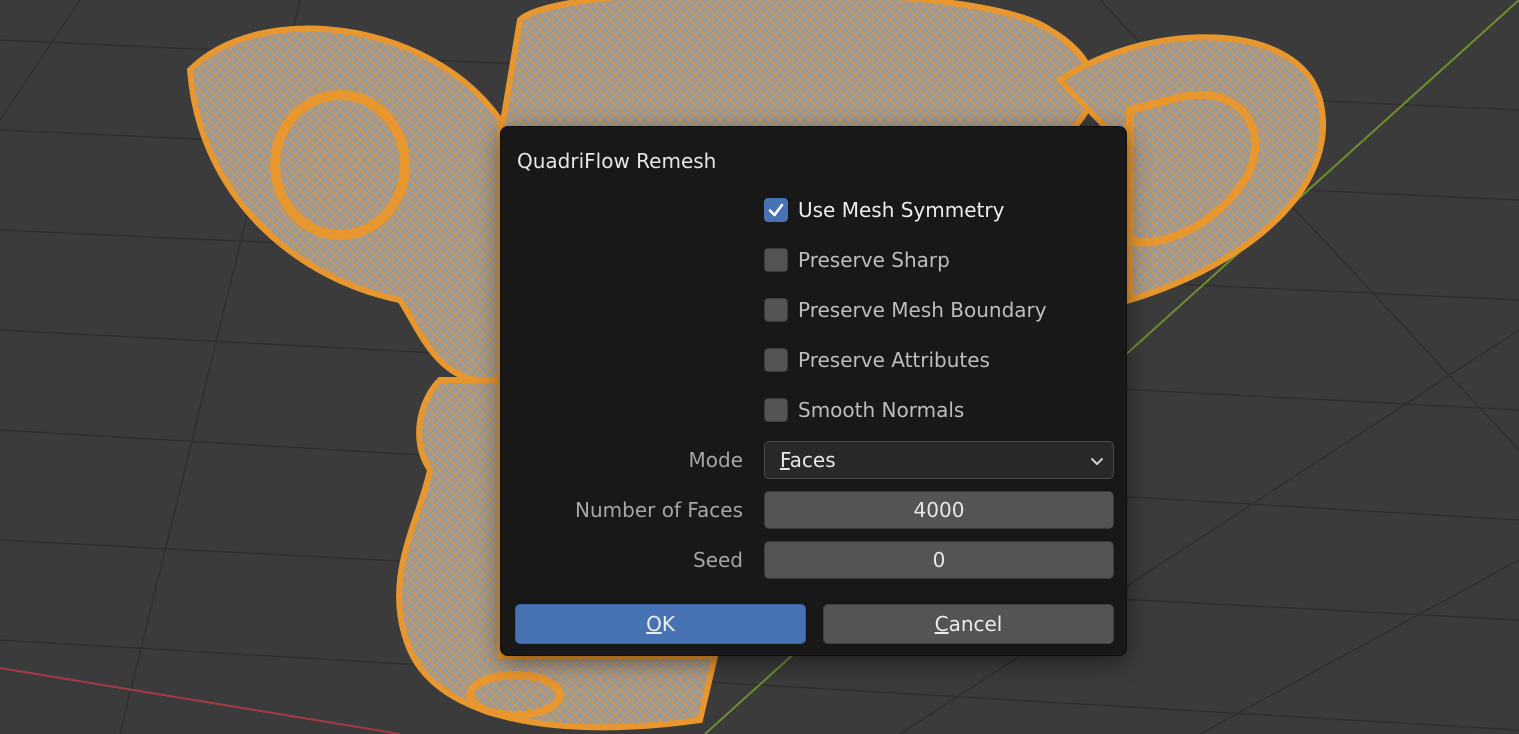 This screenshot has width=1519, height=734. Describe the element at coordinates (1097, 461) in the screenshot. I see `chevron-down-icon` at that location.